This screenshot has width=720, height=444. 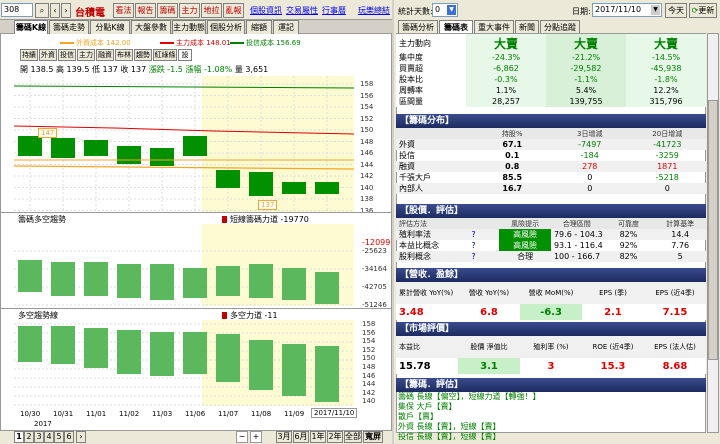 I want to click on range-button-5: 寬屏, so click(x=373, y=437).